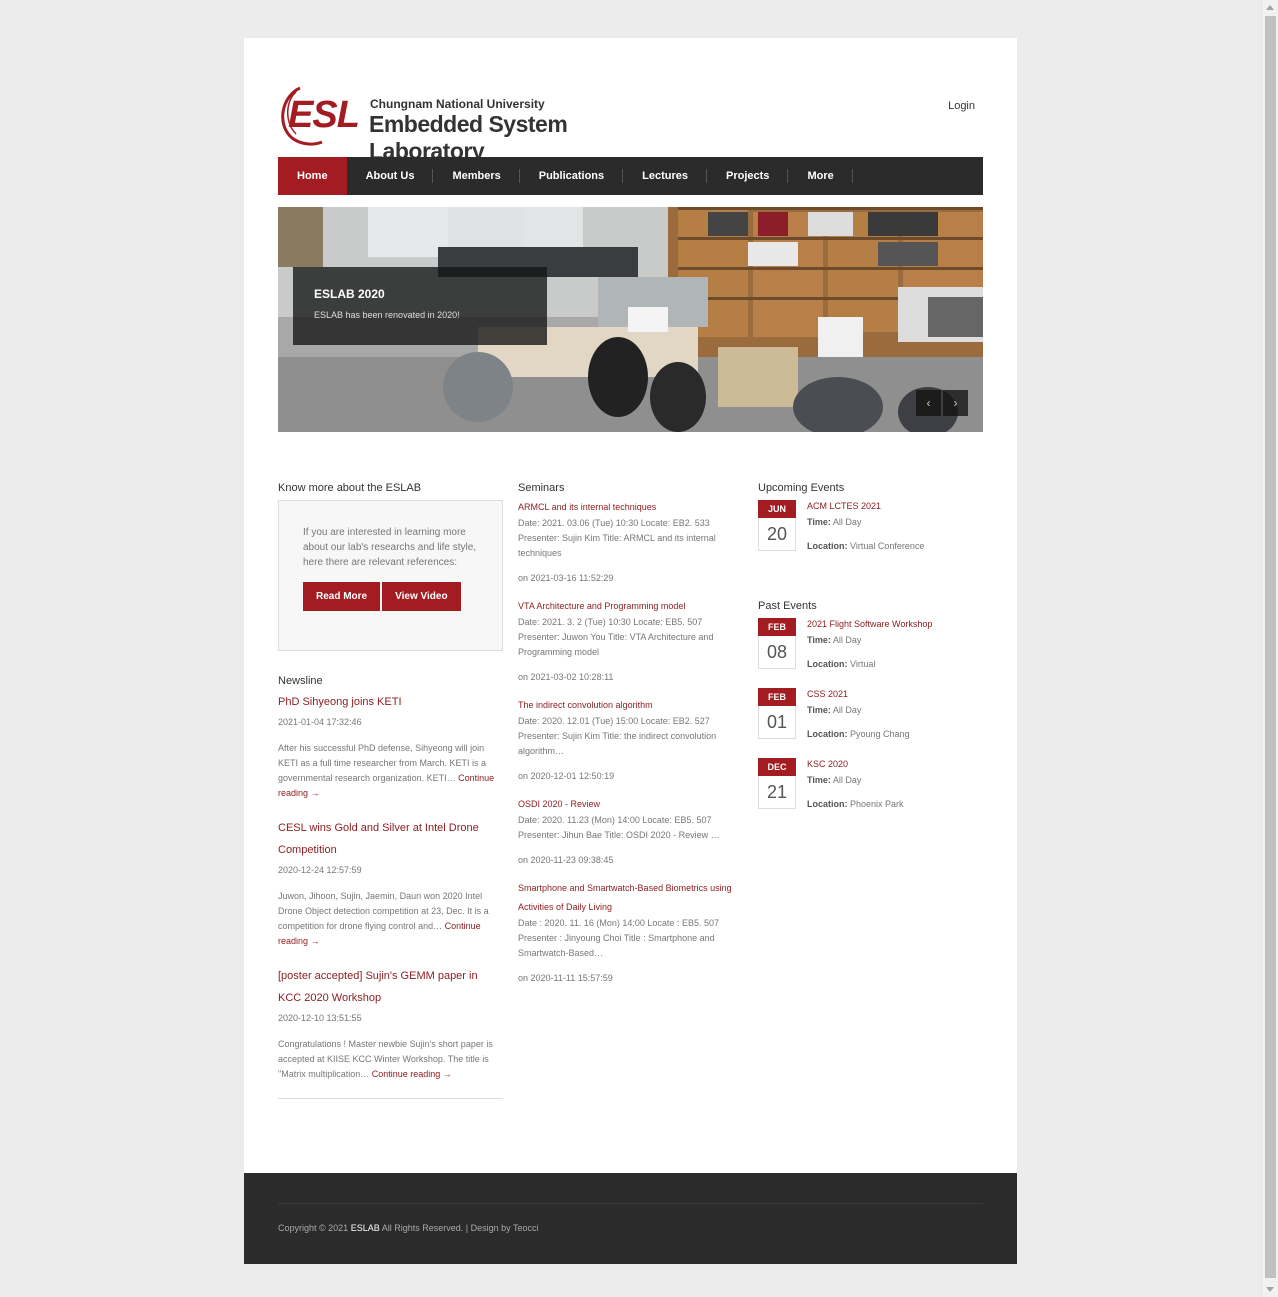 The image size is (1278, 1297). What do you see at coordinates (630, 1203) in the screenshot?
I see `footer-divider` at bounding box center [630, 1203].